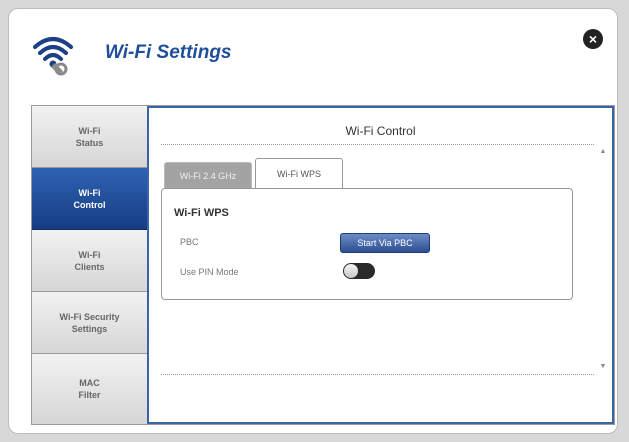 The width and height of the screenshot is (629, 442). What do you see at coordinates (189, 242) in the screenshot?
I see `pbc-label: PBC` at bounding box center [189, 242].